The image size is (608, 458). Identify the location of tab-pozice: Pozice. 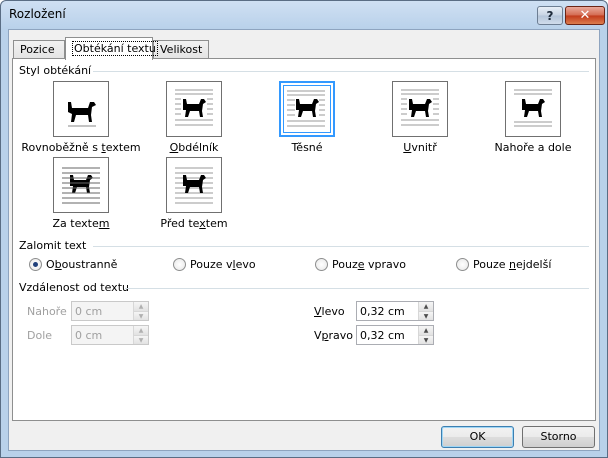
(39, 49).